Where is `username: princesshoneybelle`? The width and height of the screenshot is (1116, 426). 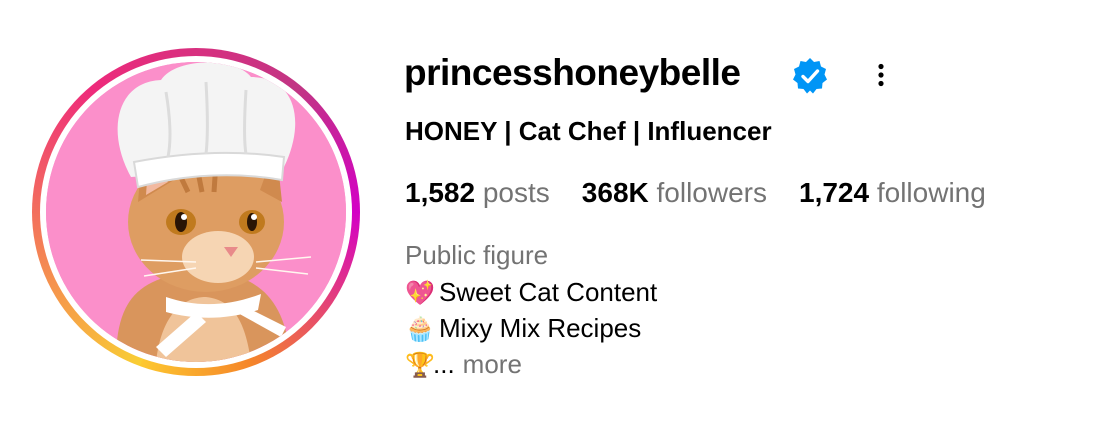
username: princesshoneybelle is located at coordinates (572, 72).